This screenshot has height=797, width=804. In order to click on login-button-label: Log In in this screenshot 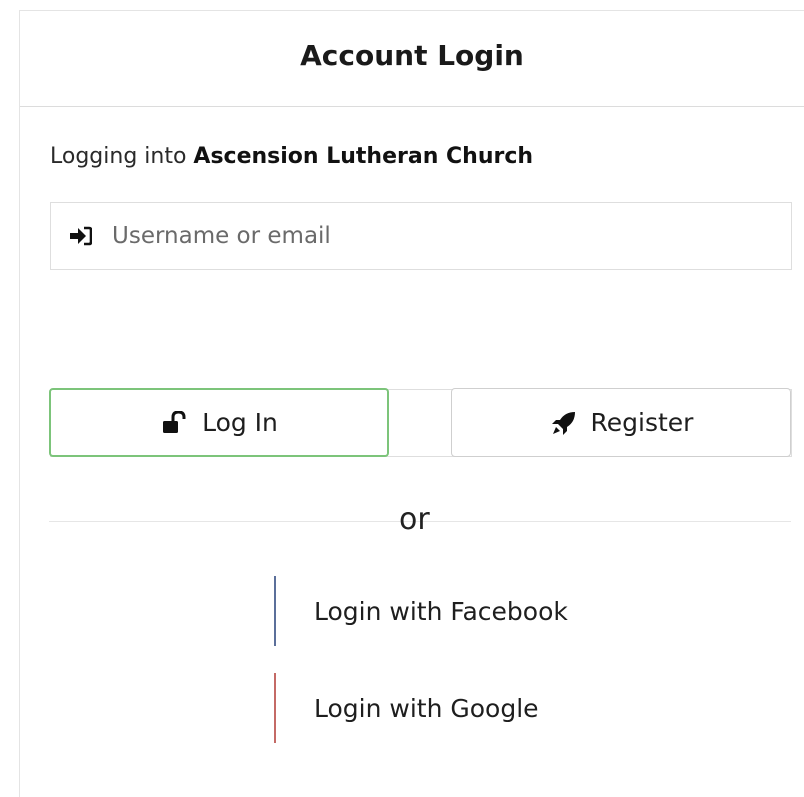, I will do `click(240, 422)`.